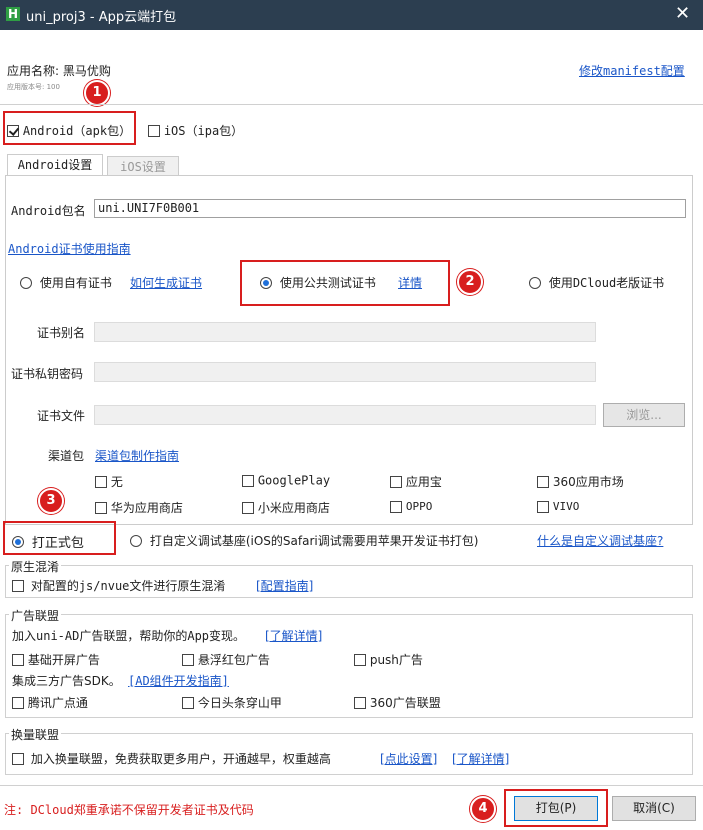 This screenshot has width=703, height=830. Describe the element at coordinates (116, 482) in the screenshot. I see `channel-option-label: 无` at that location.